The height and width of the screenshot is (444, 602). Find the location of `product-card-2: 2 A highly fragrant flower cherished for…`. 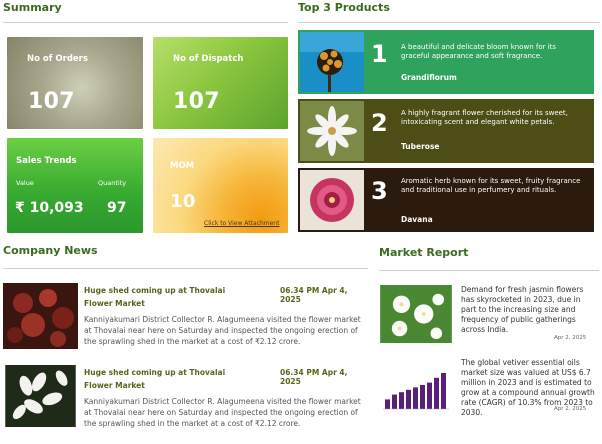

product-card-2: 2 A highly fragrant flower cherished for… is located at coordinates (446, 131).